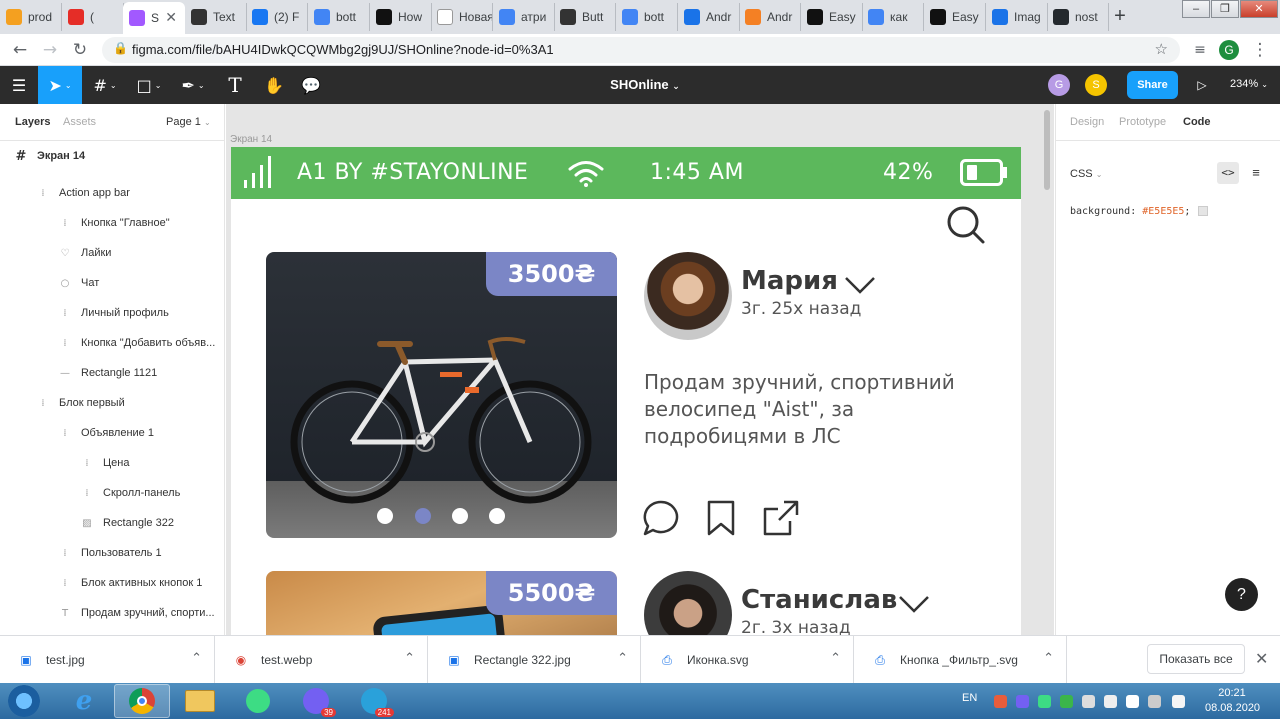  What do you see at coordinates (645, 84) in the screenshot?
I see `document-title: SHOnline ⌄` at bounding box center [645, 84].